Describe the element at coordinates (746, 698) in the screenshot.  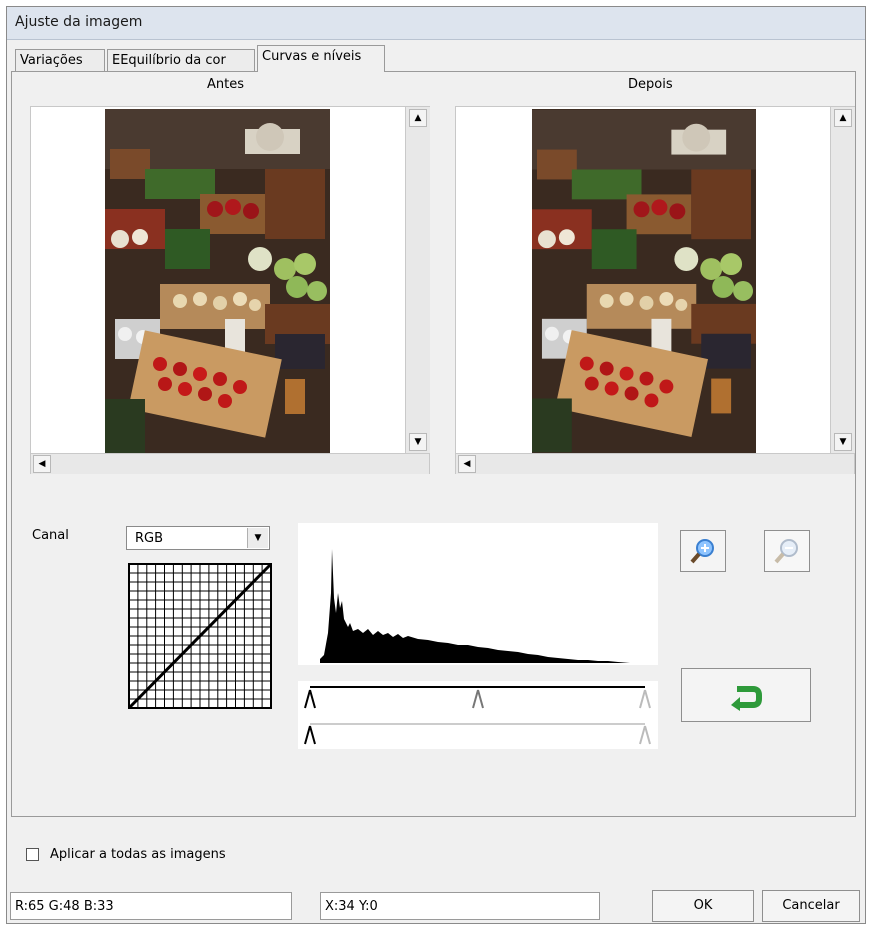
I see `undo-arrow-icon` at that location.